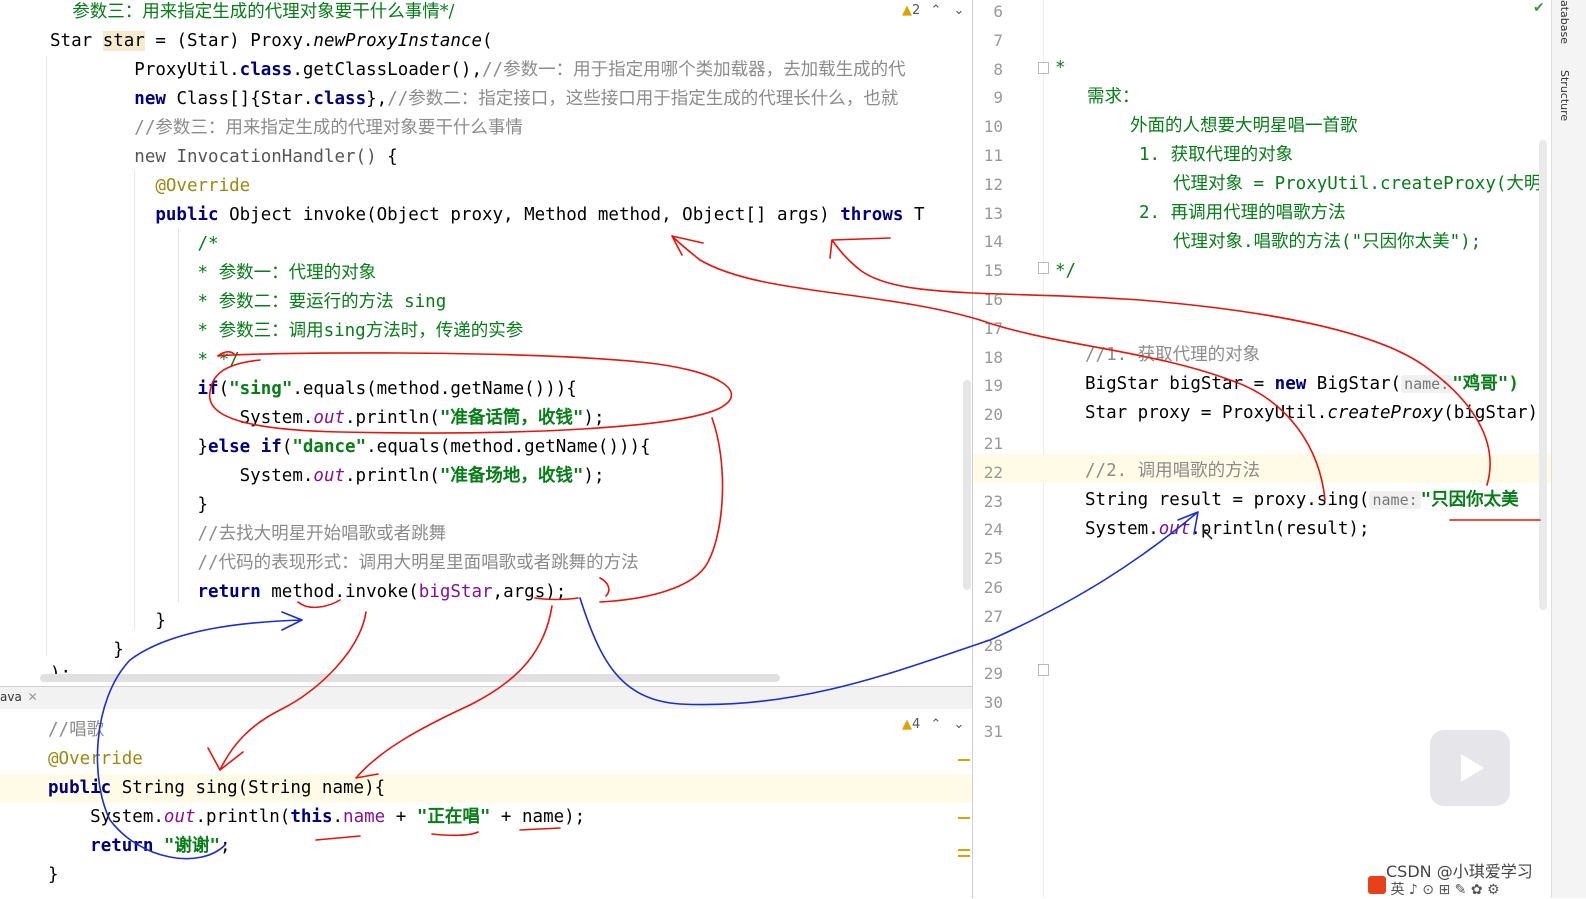  I want to click on code-line: String result = proxy.sing(name: "只因你太美, so click(1302, 500).